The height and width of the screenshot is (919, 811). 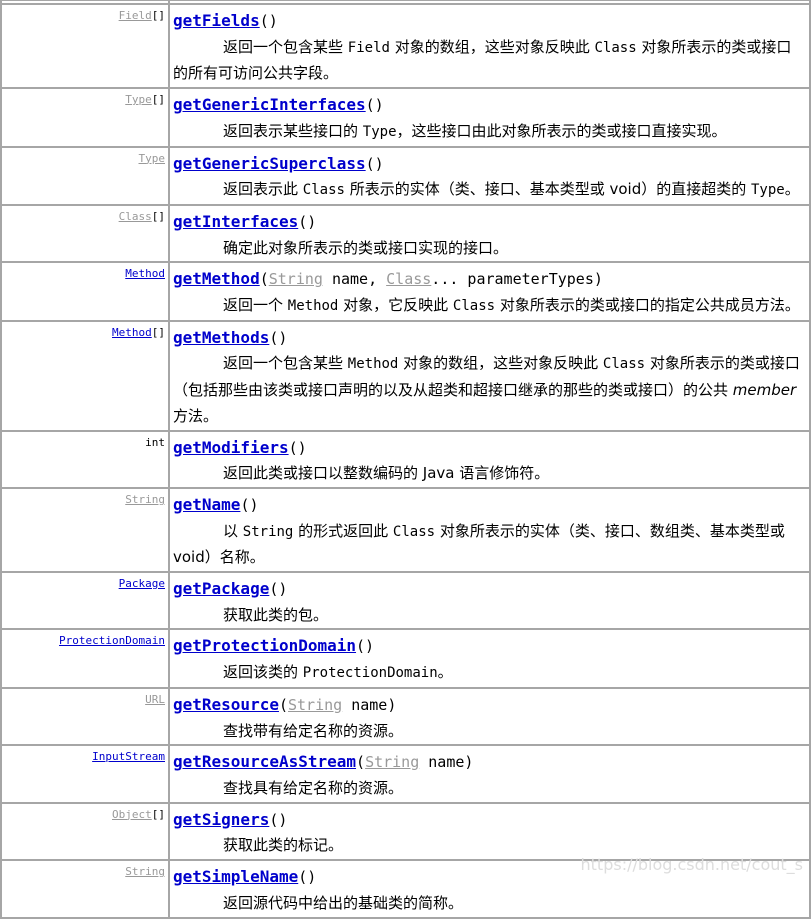 What do you see at coordinates (85, 716) in the screenshot?
I see `type-cell: URL` at bounding box center [85, 716].